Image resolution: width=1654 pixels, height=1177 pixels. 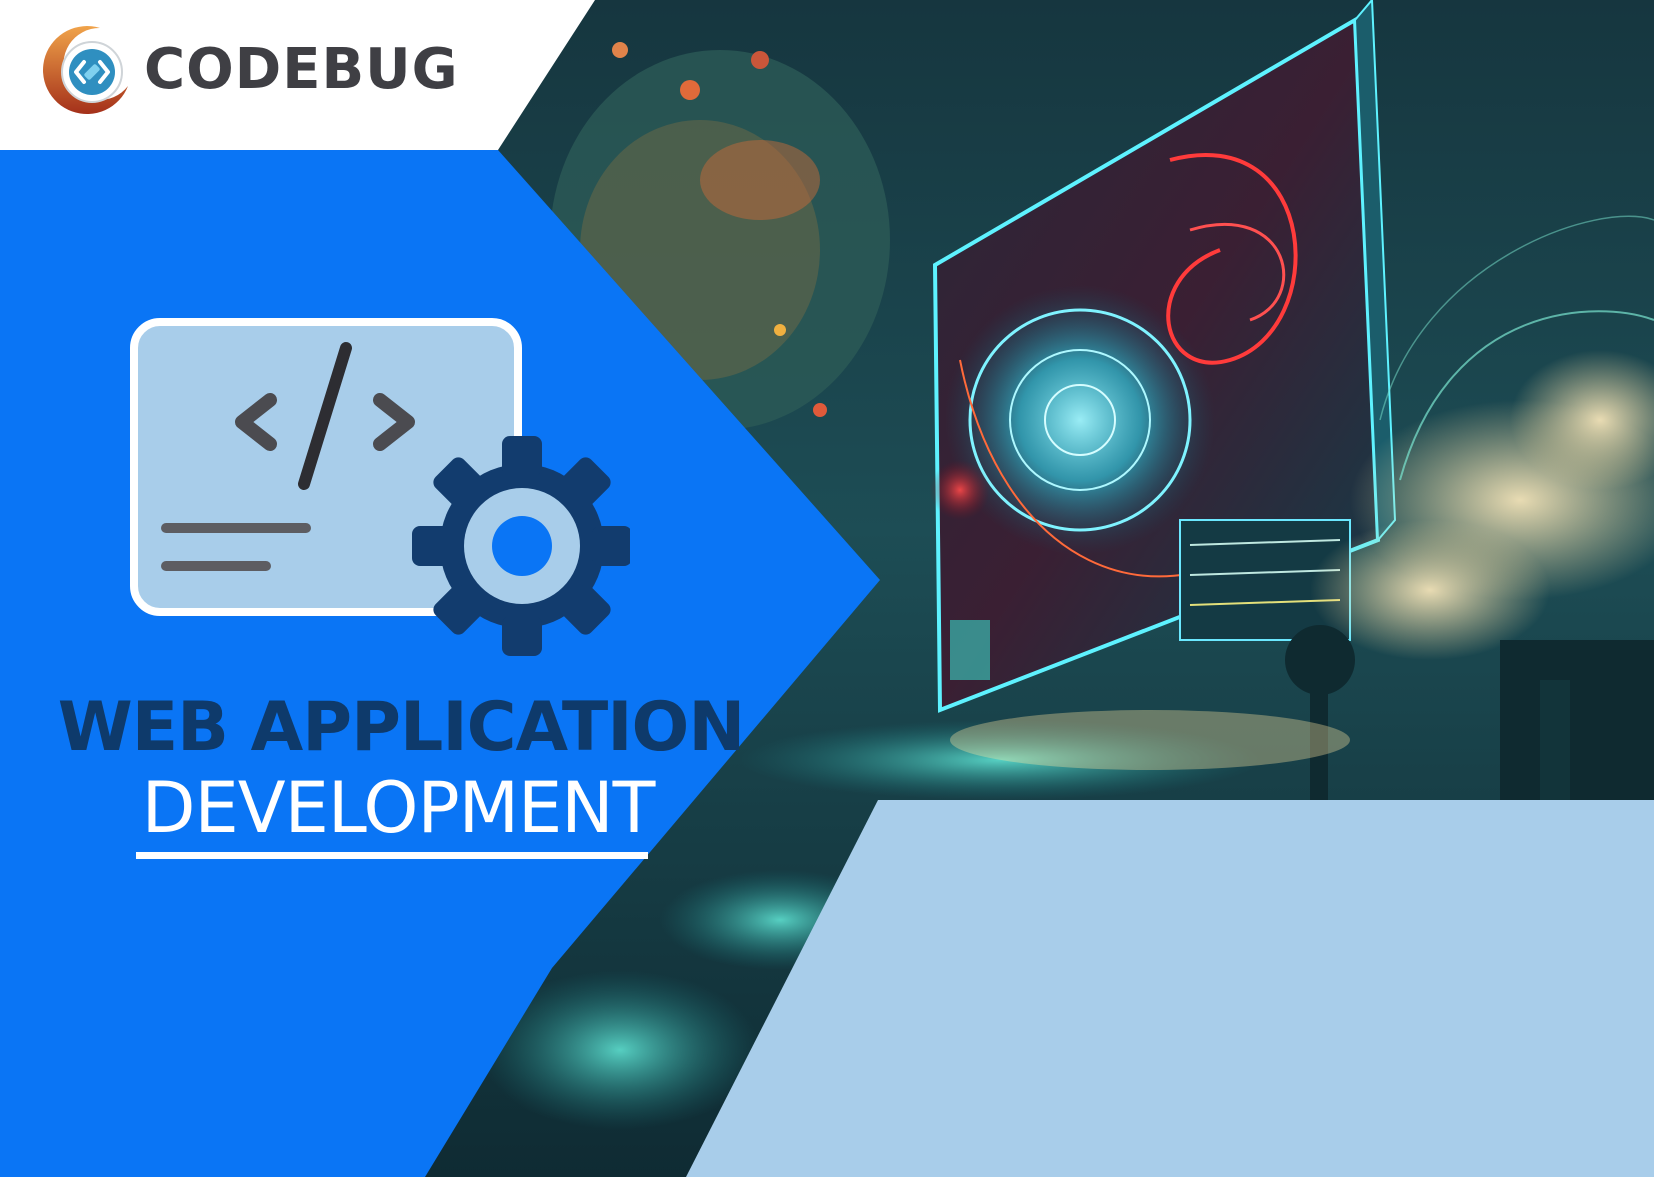 What do you see at coordinates (301, 69) in the screenshot?
I see `brand-name: CODEBUG` at bounding box center [301, 69].